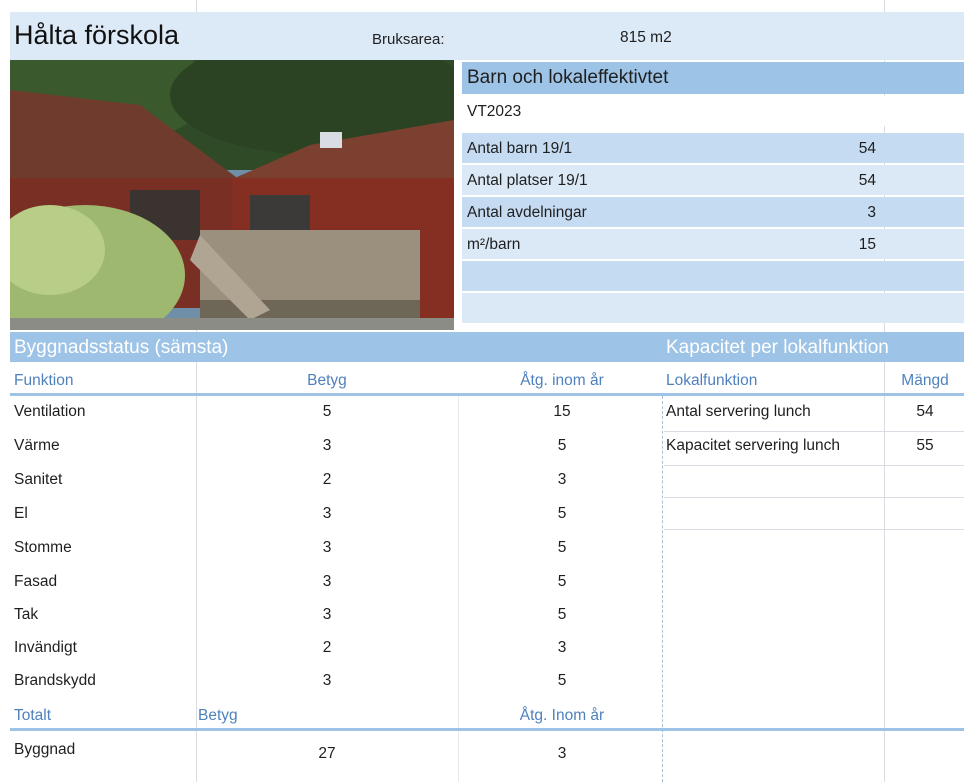  I want to click on page-title: Hålta förskola, so click(97, 35).